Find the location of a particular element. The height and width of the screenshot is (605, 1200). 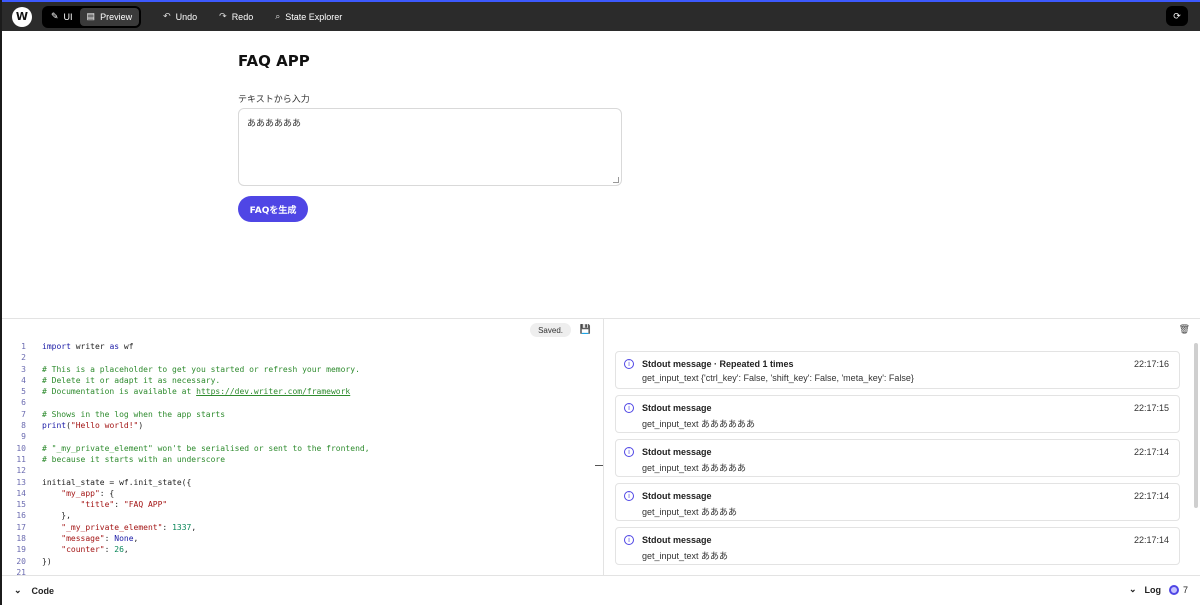

saved-status-badge: Saved. is located at coordinates (550, 330).